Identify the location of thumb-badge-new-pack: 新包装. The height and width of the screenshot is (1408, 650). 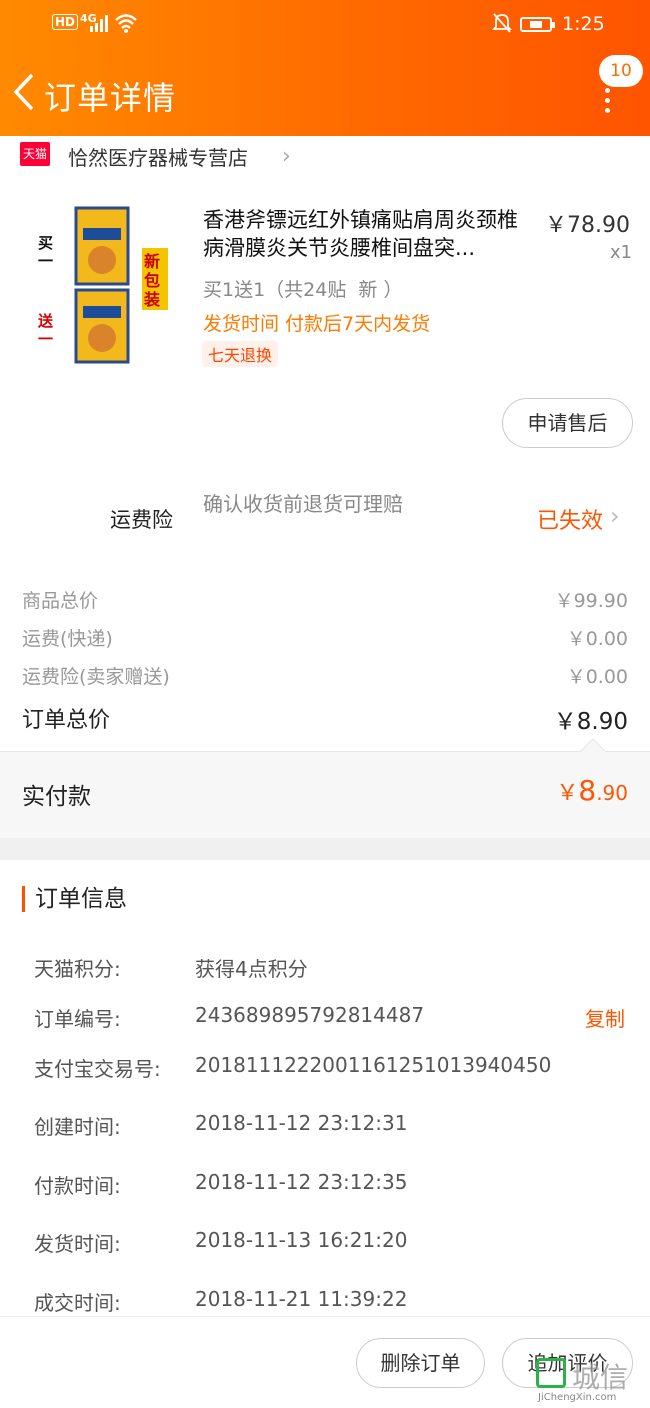
(152, 280).